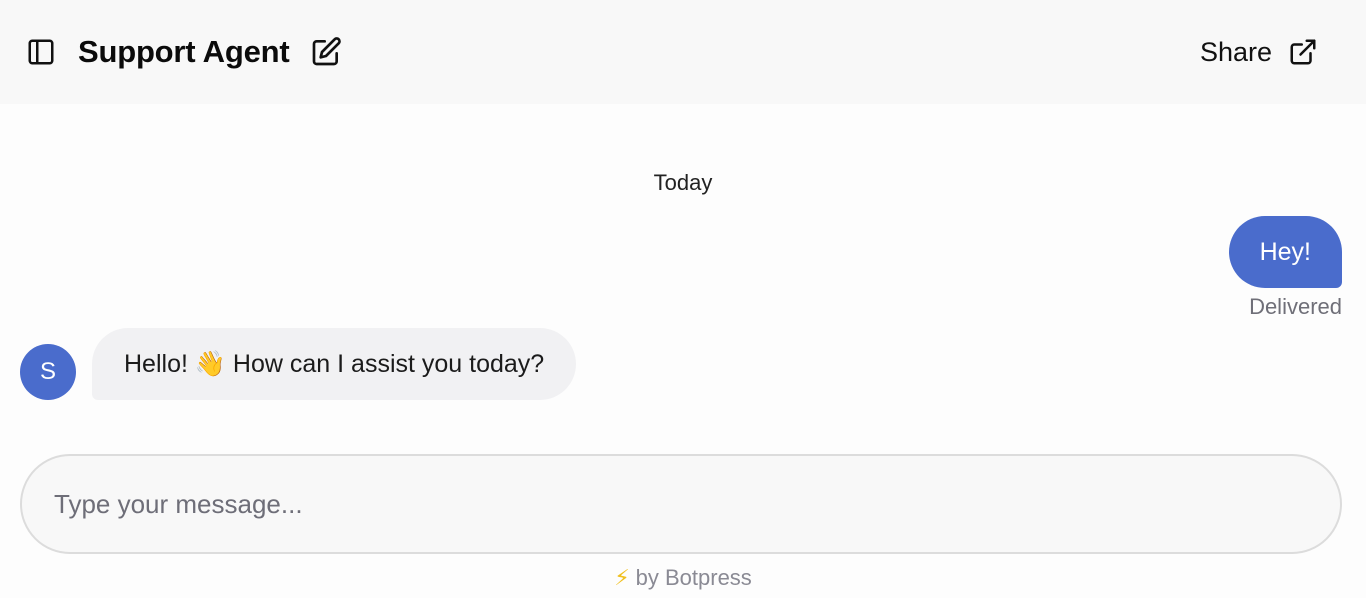 The image size is (1366, 598). I want to click on edit-icon, so click(326, 52).